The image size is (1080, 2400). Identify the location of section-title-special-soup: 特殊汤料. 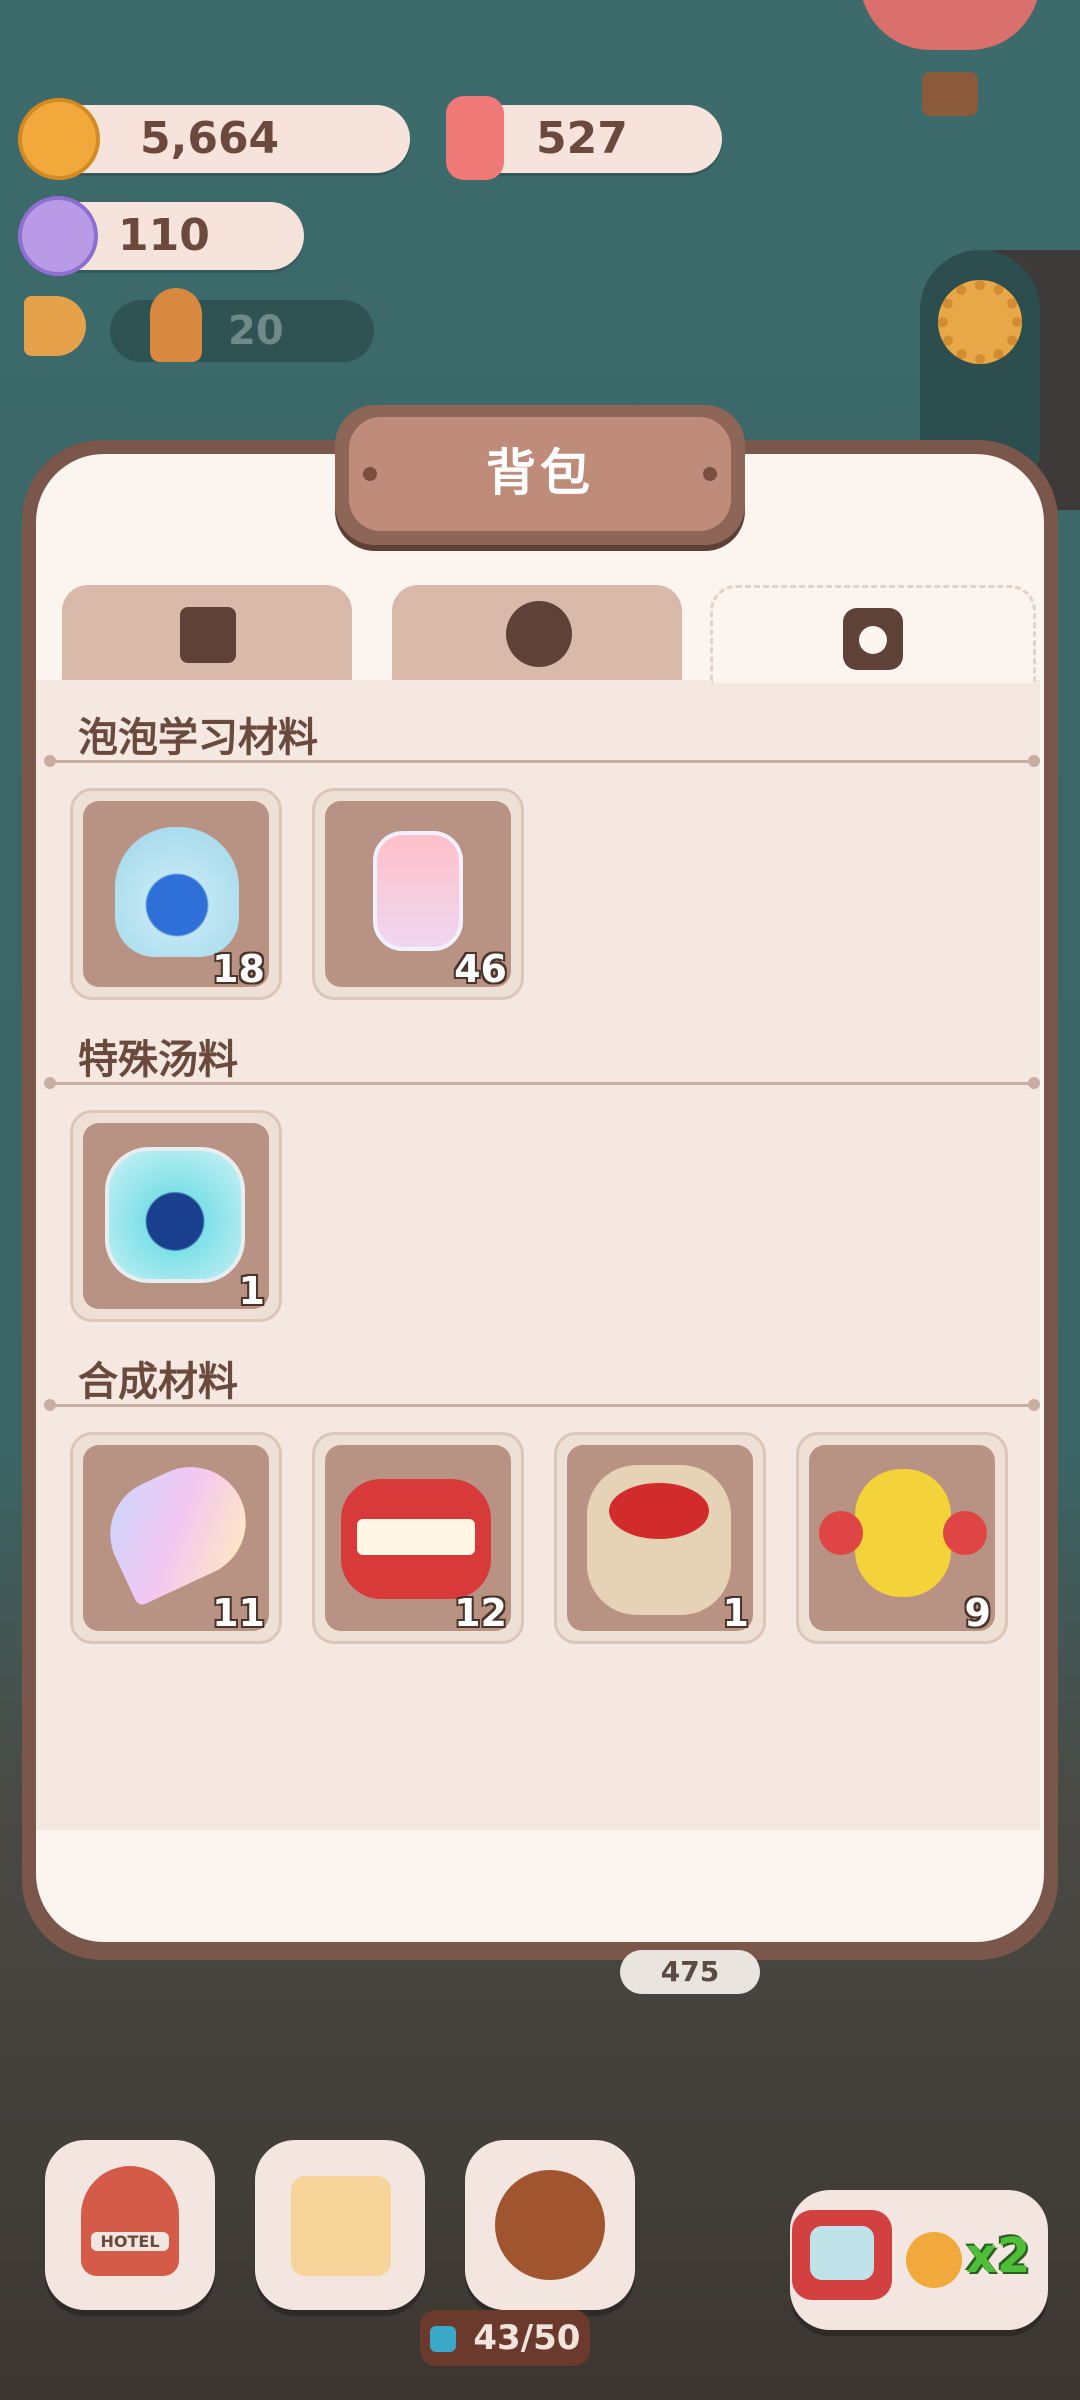
(158, 1060).